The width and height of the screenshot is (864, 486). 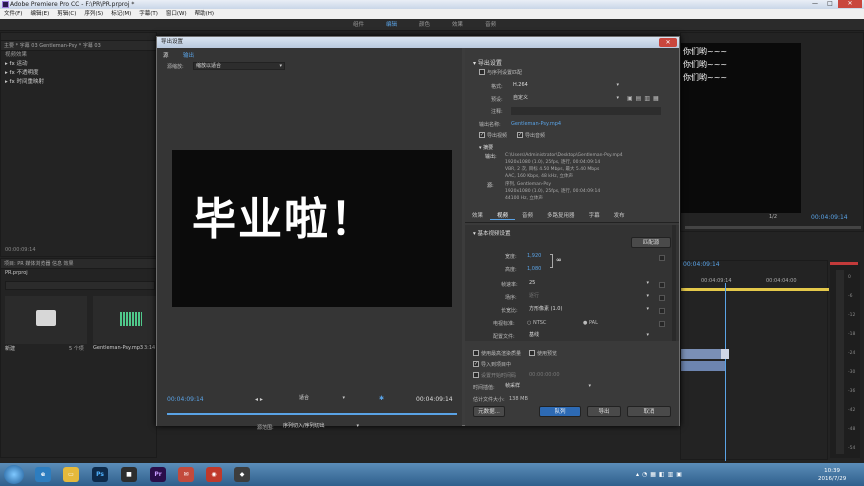 I want to click on menu-help: 帮助(H), so click(x=204, y=14).